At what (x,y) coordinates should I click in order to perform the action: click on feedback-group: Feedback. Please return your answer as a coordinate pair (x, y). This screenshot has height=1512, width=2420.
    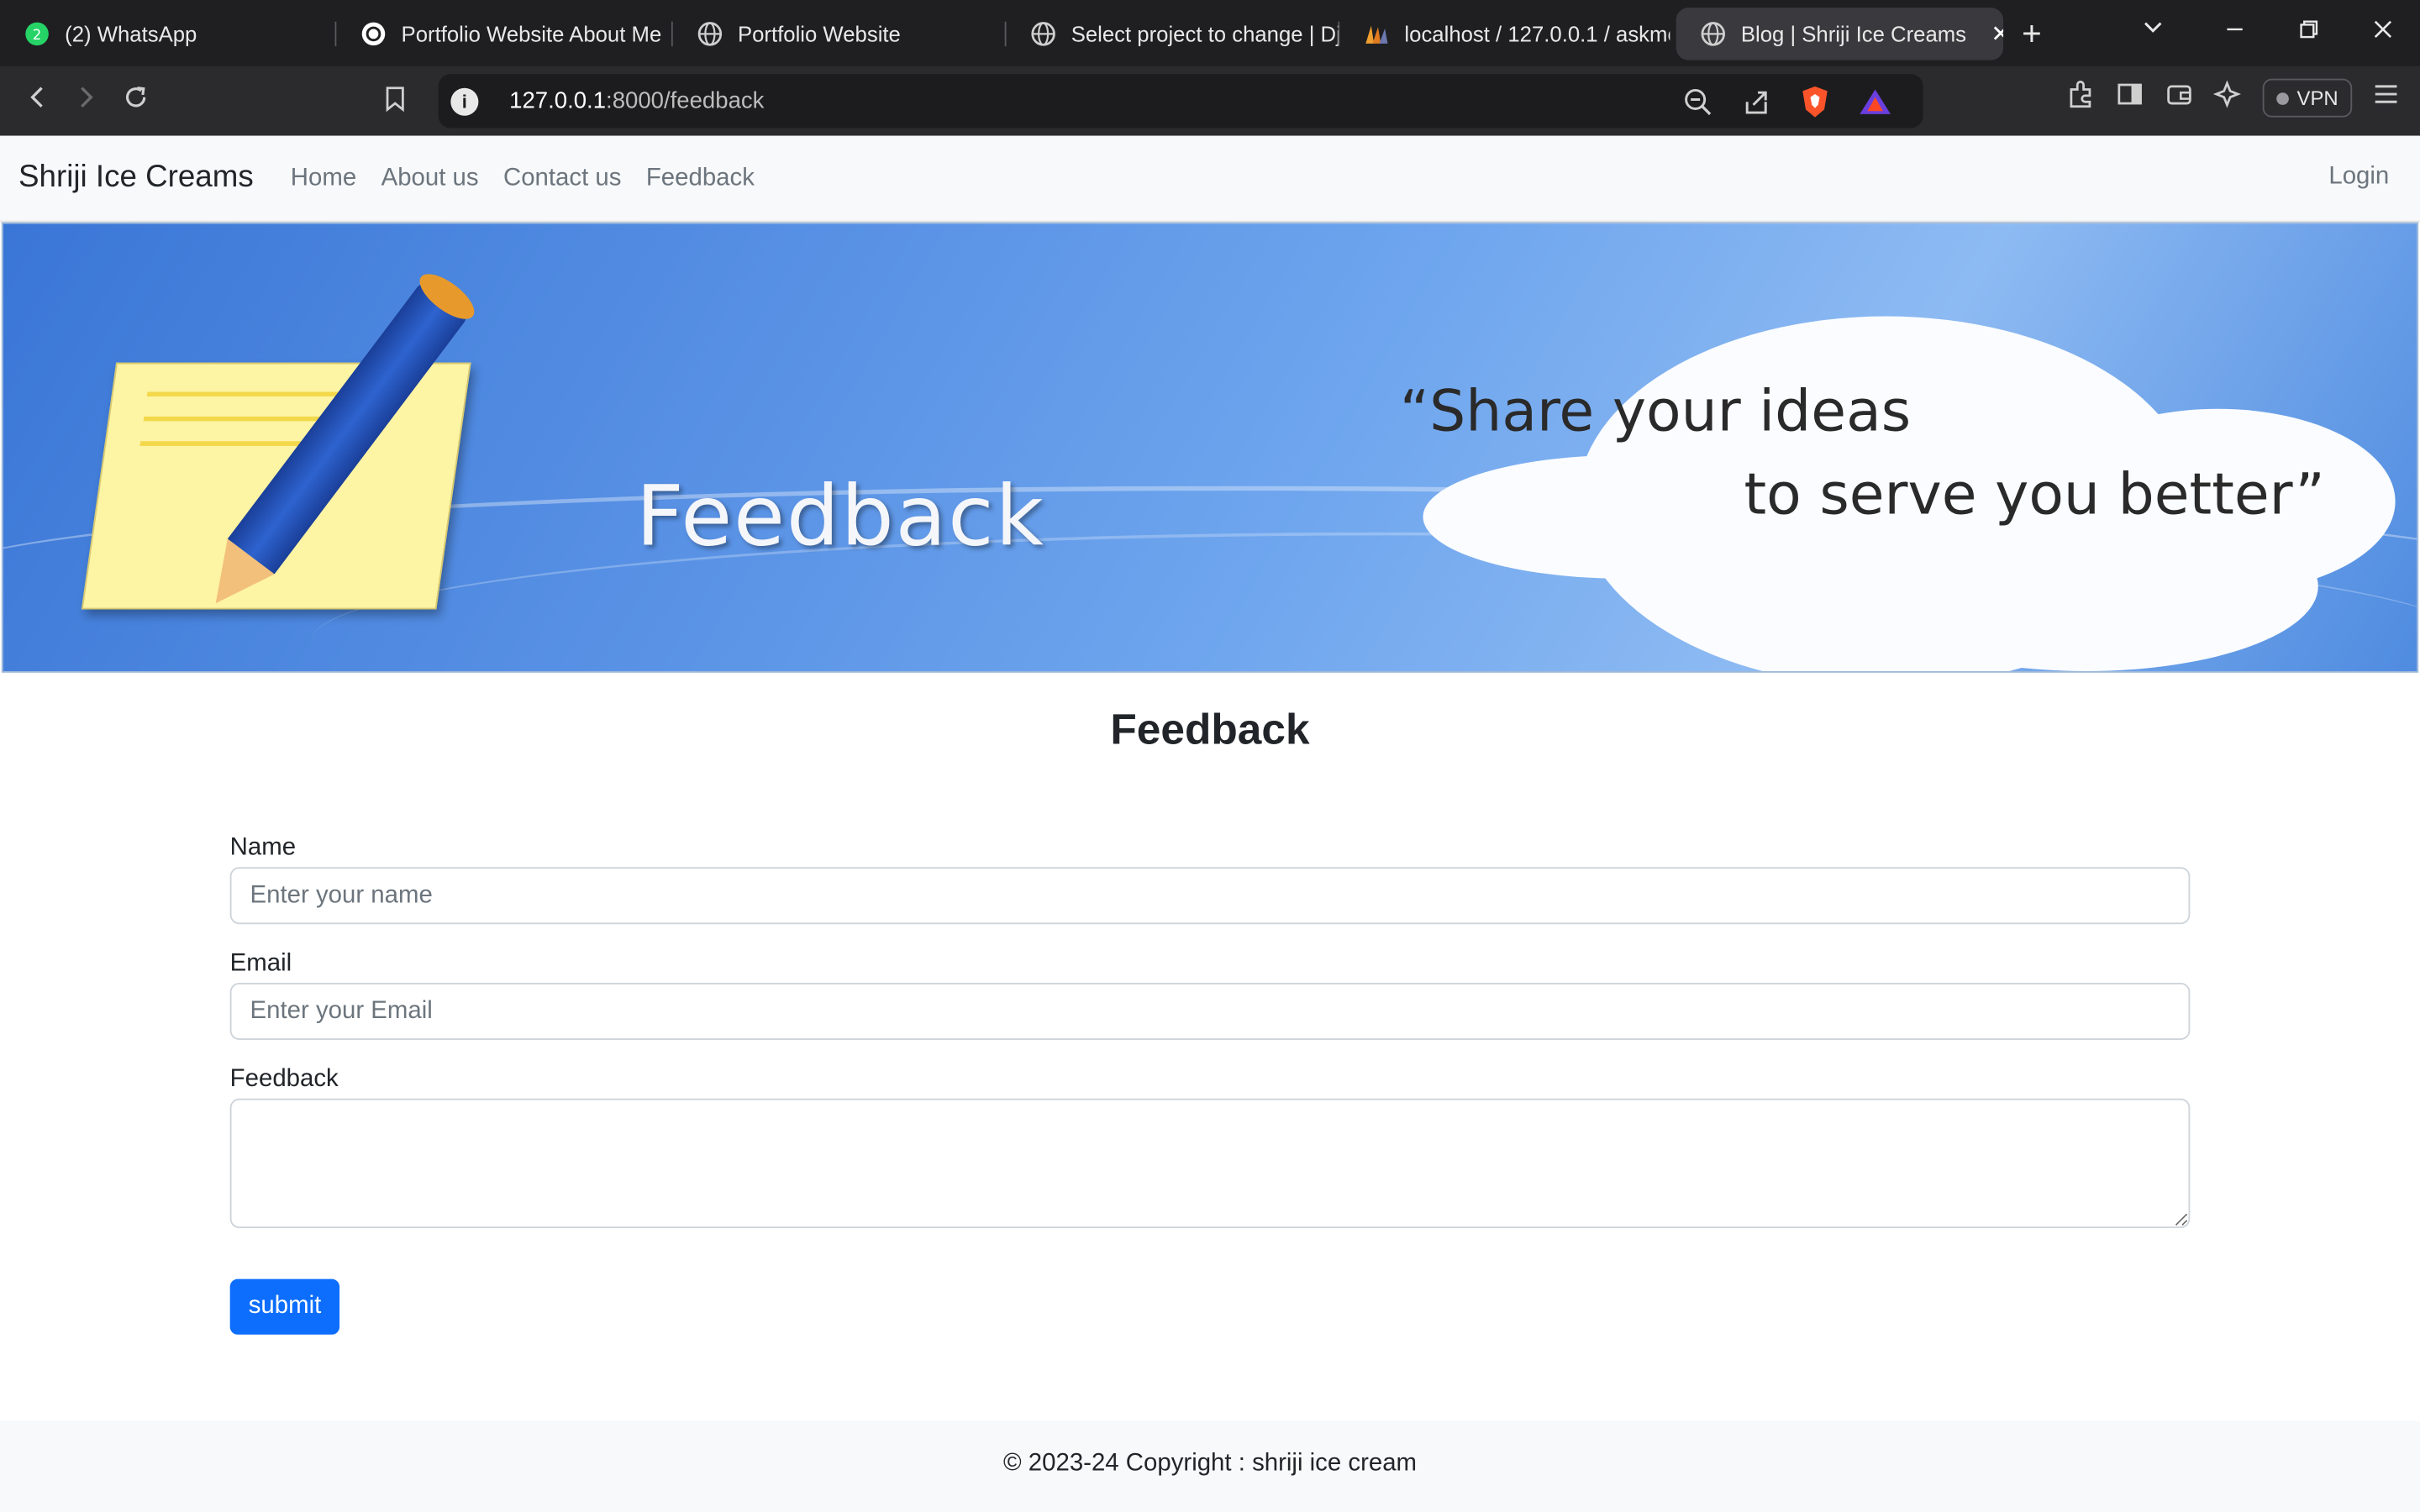
    Looking at the image, I should click on (1210, 1151).